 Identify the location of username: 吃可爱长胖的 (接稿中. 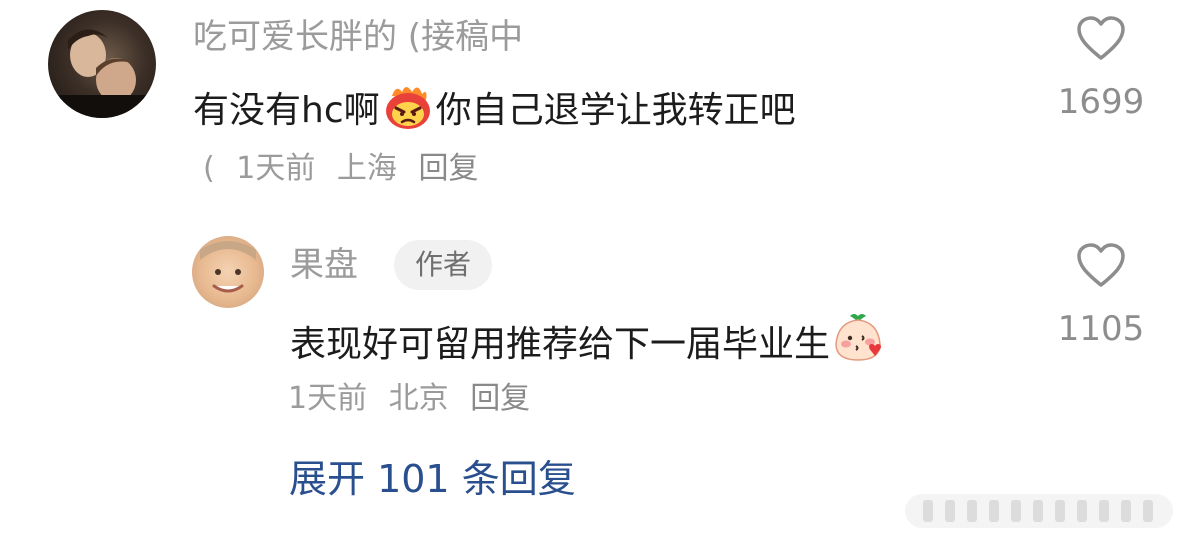
(358, 37).